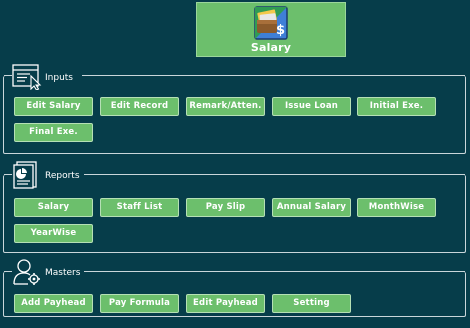  I want to click on reports-group-title: Reports, so click(62, 176).